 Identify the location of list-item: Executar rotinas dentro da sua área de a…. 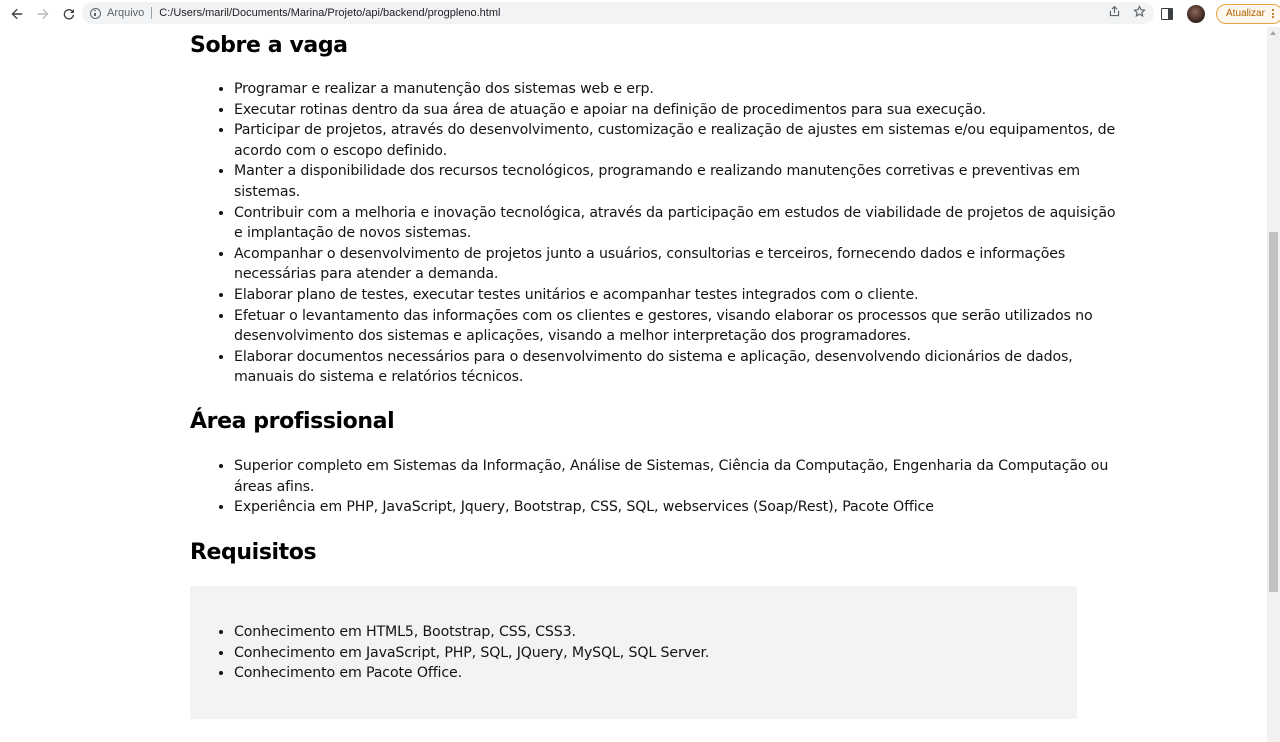
(677, 110).